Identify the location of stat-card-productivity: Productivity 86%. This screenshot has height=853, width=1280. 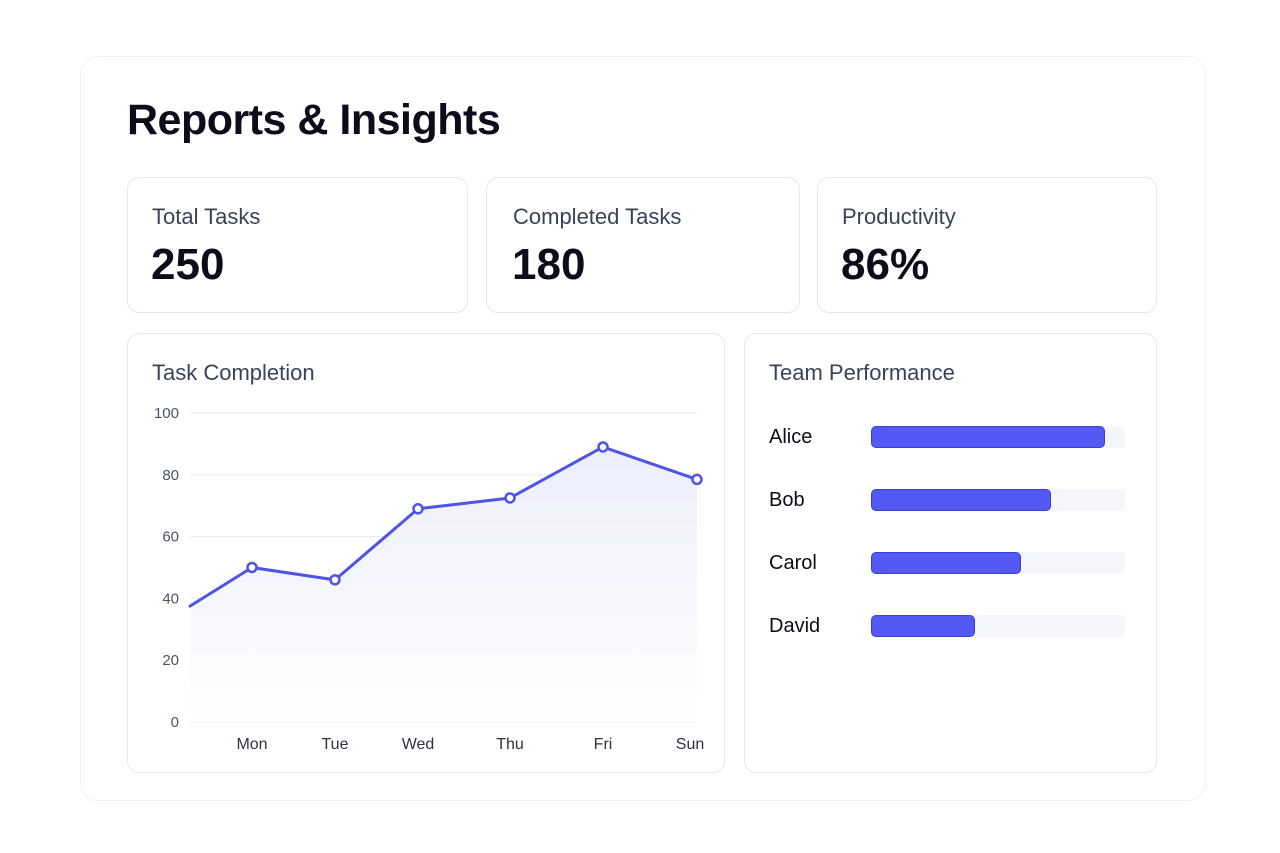
(987, 245).